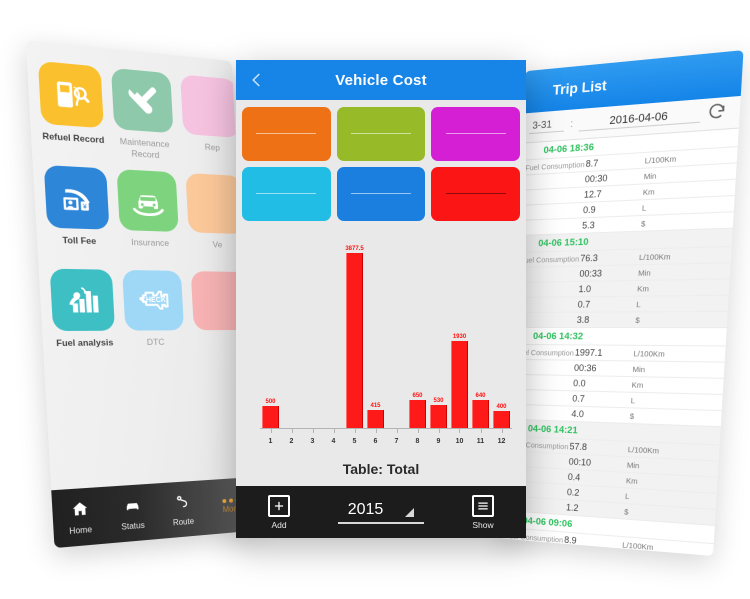  I want to click on app-tile-fuel-analysis: Fuel analysis, so click(83, 318).